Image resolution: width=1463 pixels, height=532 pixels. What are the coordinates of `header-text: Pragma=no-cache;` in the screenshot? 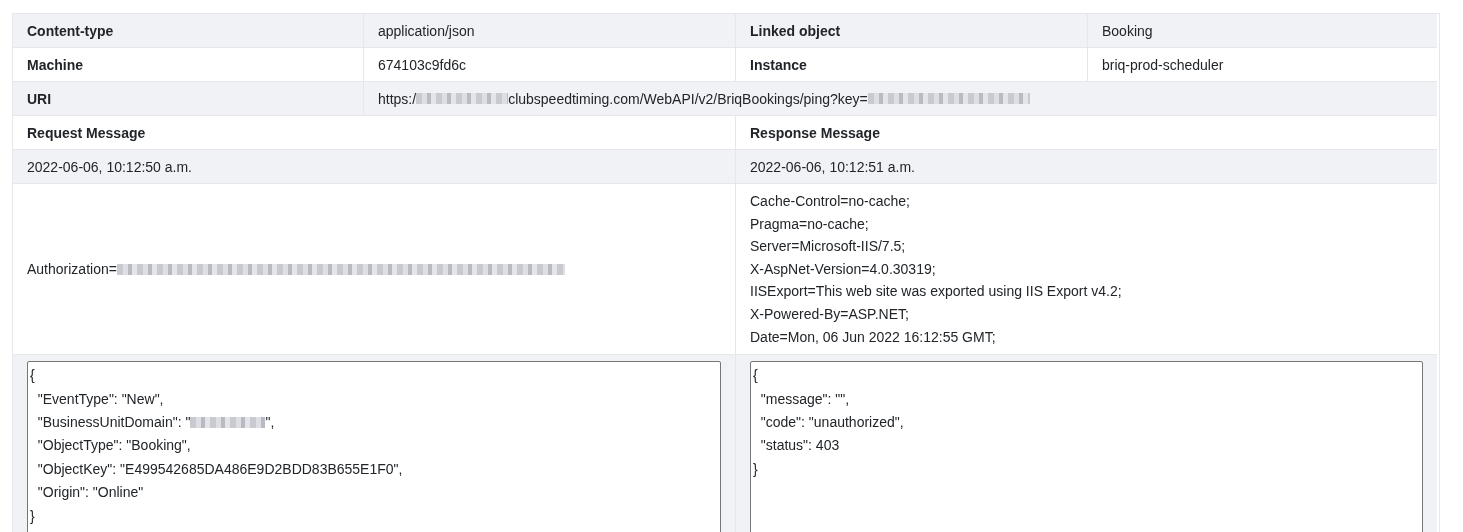 It's located at (809, 224).